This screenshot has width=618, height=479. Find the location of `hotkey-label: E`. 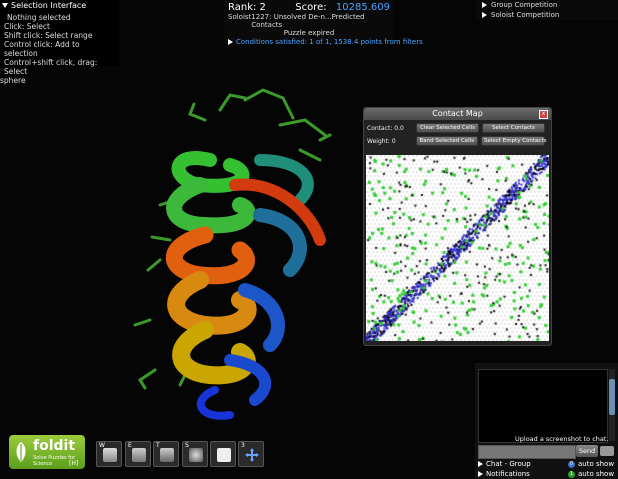

hotkey-label: E is located at coordinates (130, 445).